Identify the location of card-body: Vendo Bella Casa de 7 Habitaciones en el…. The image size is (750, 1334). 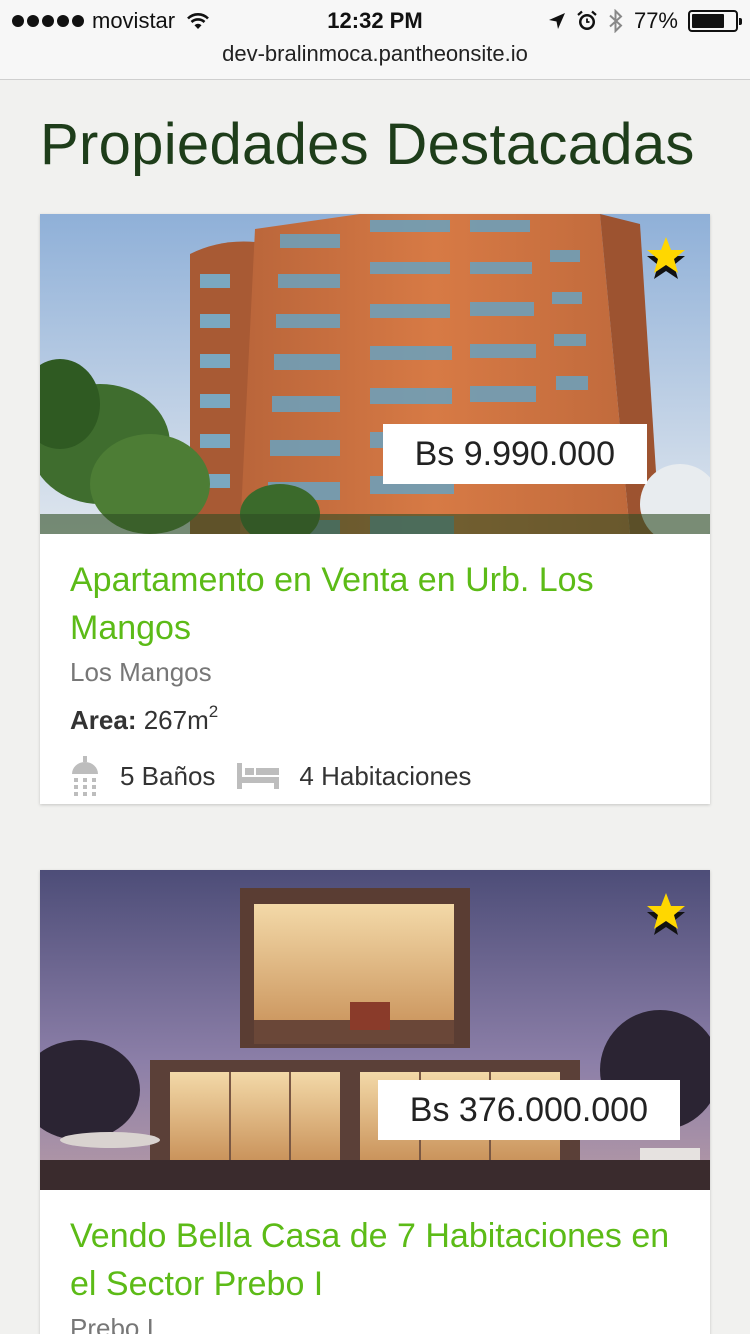
(375, 1262).